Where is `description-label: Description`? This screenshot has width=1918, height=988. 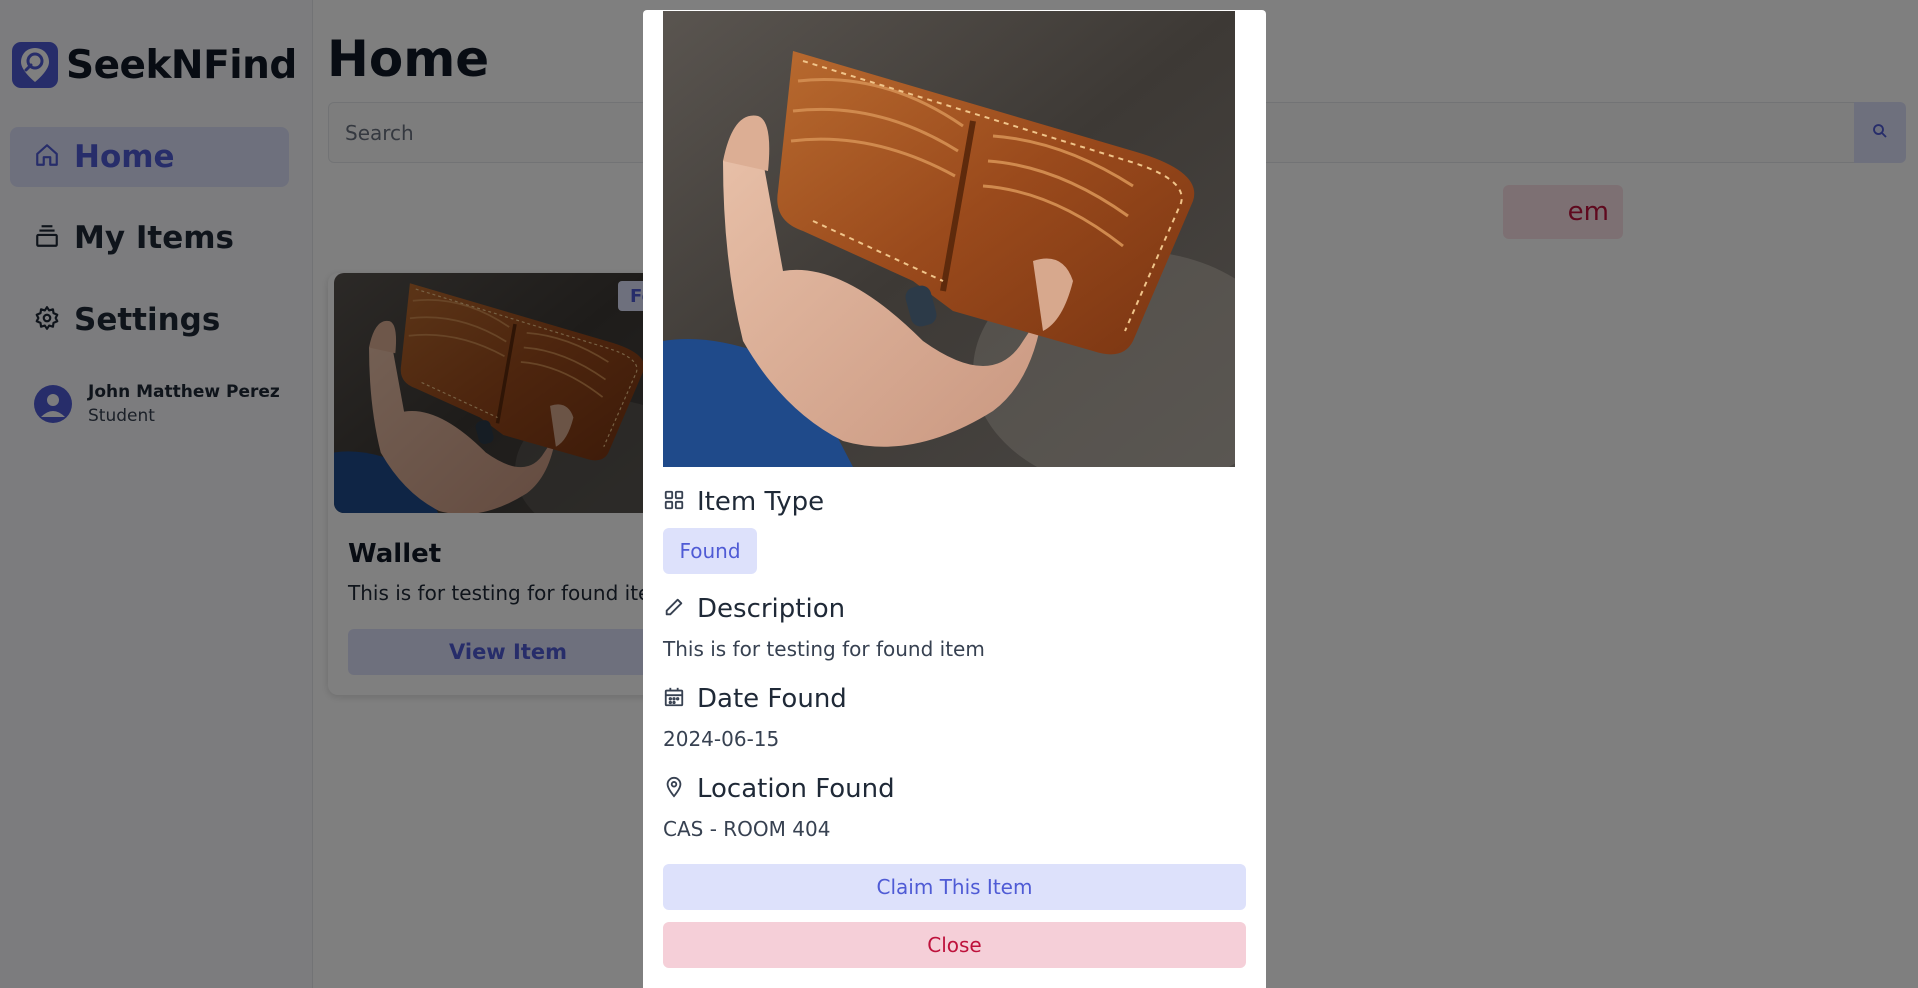
description-label: Description is located at coordinates (771, 609).